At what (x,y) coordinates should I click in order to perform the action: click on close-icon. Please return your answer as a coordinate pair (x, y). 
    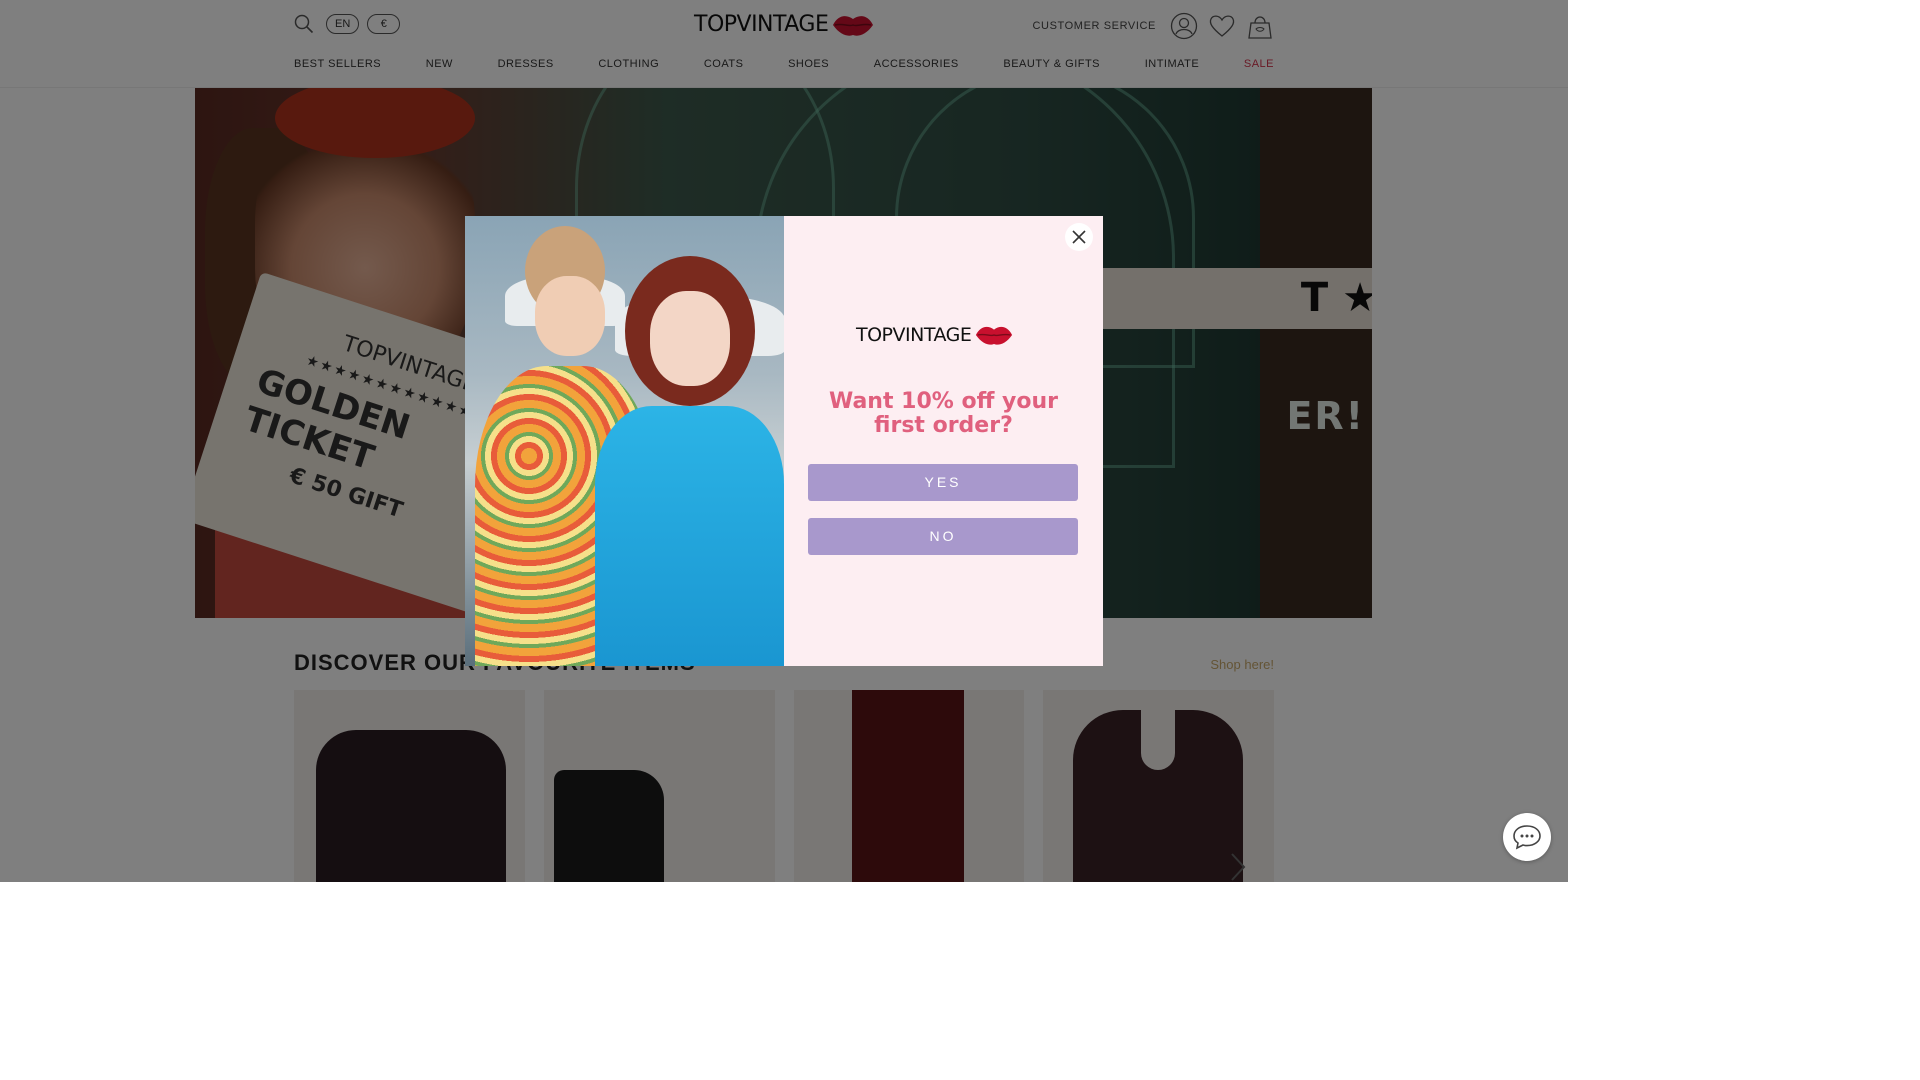
    Looking at the image, I should click on (1079, 237).